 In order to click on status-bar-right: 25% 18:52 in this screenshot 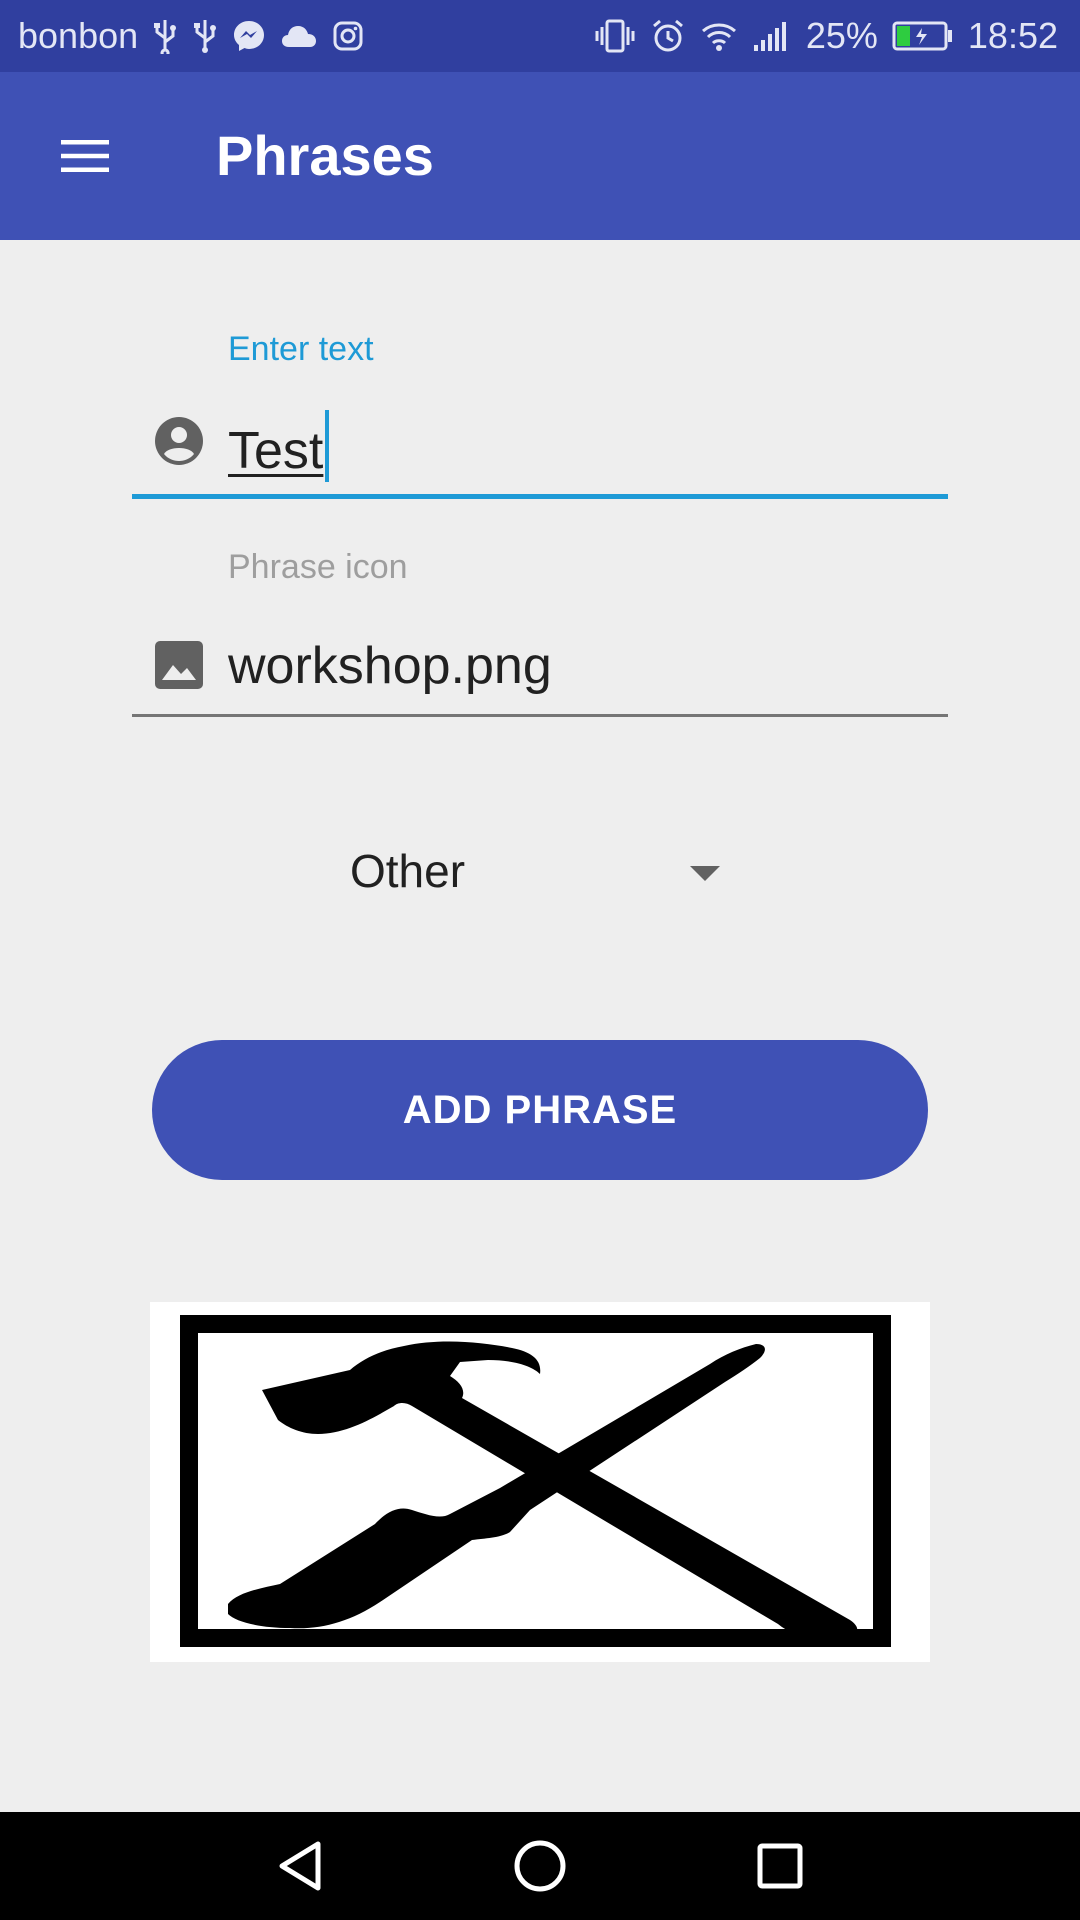, I will do `click(826, 36)`.